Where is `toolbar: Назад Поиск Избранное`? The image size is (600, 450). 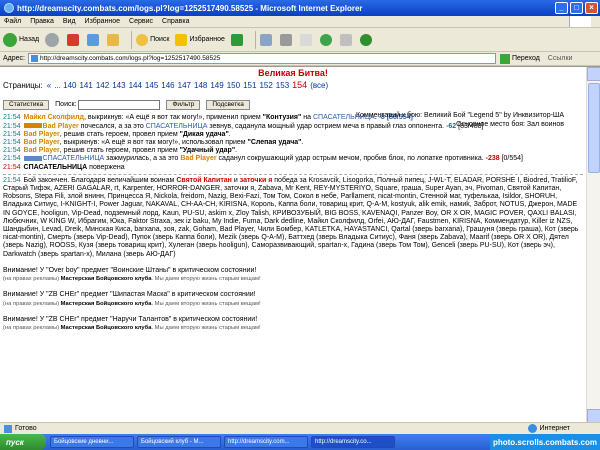 toolbar: Назад Поиск Избранное is located at coordinates (300, 40).